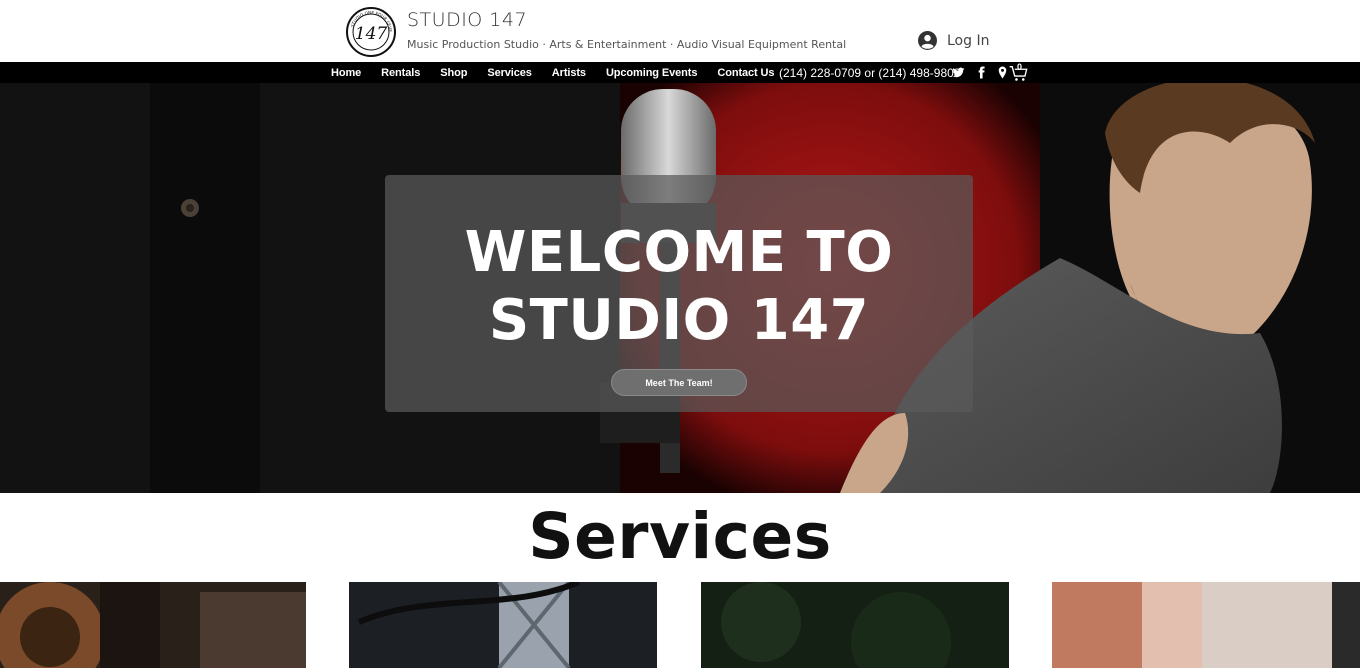  What do you see at coordinates (679, 252) in the screenshot?
I see `hero-title-line-1: WELCOME TO` at bounding box center [679, 252].